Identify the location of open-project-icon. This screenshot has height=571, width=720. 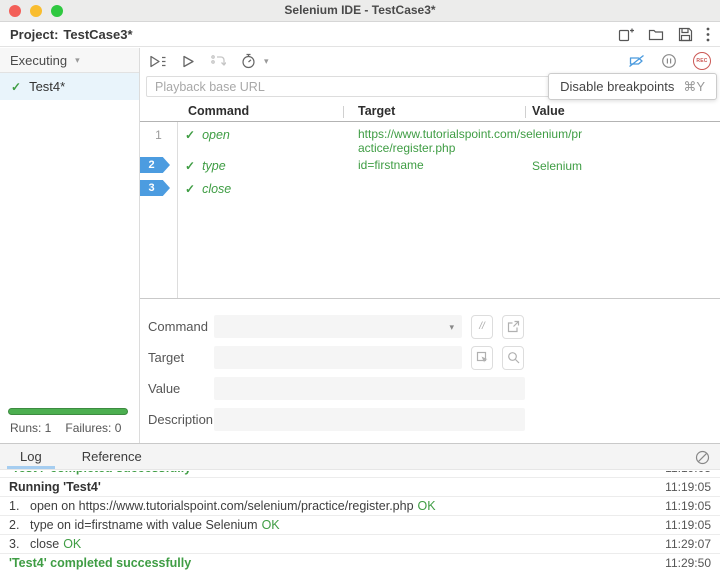
(656, 34).